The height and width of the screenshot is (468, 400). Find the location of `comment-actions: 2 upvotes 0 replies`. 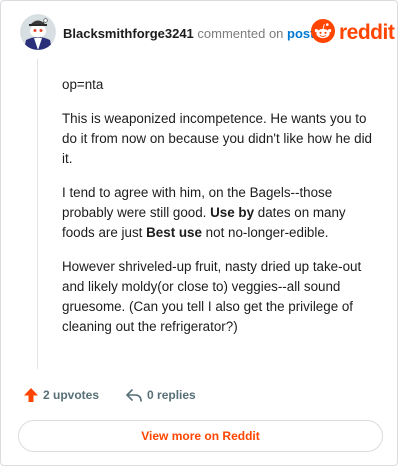

comment-actions: 2 upvotes 0 replies is located at coordinates (107, 395).